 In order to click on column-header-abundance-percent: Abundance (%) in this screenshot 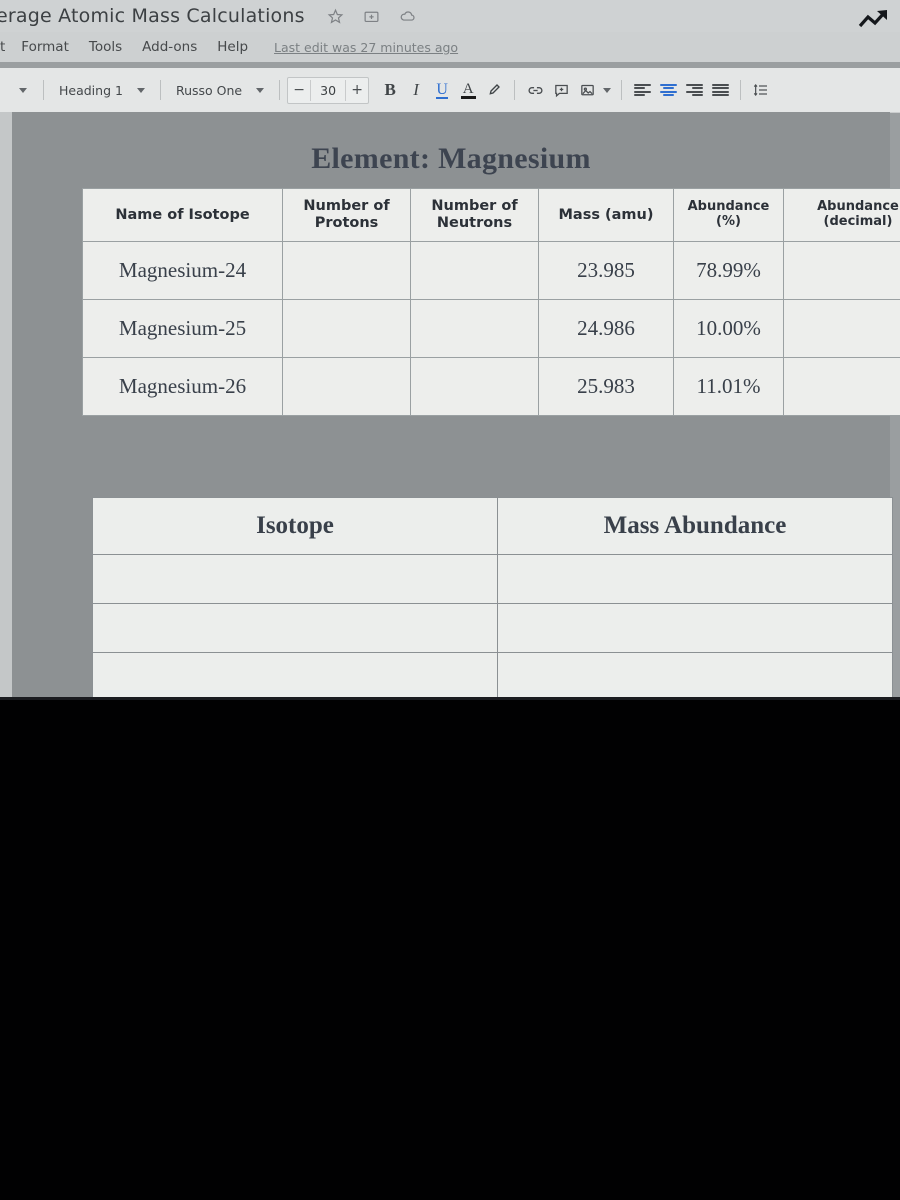, I will do `click(728, 215)`.